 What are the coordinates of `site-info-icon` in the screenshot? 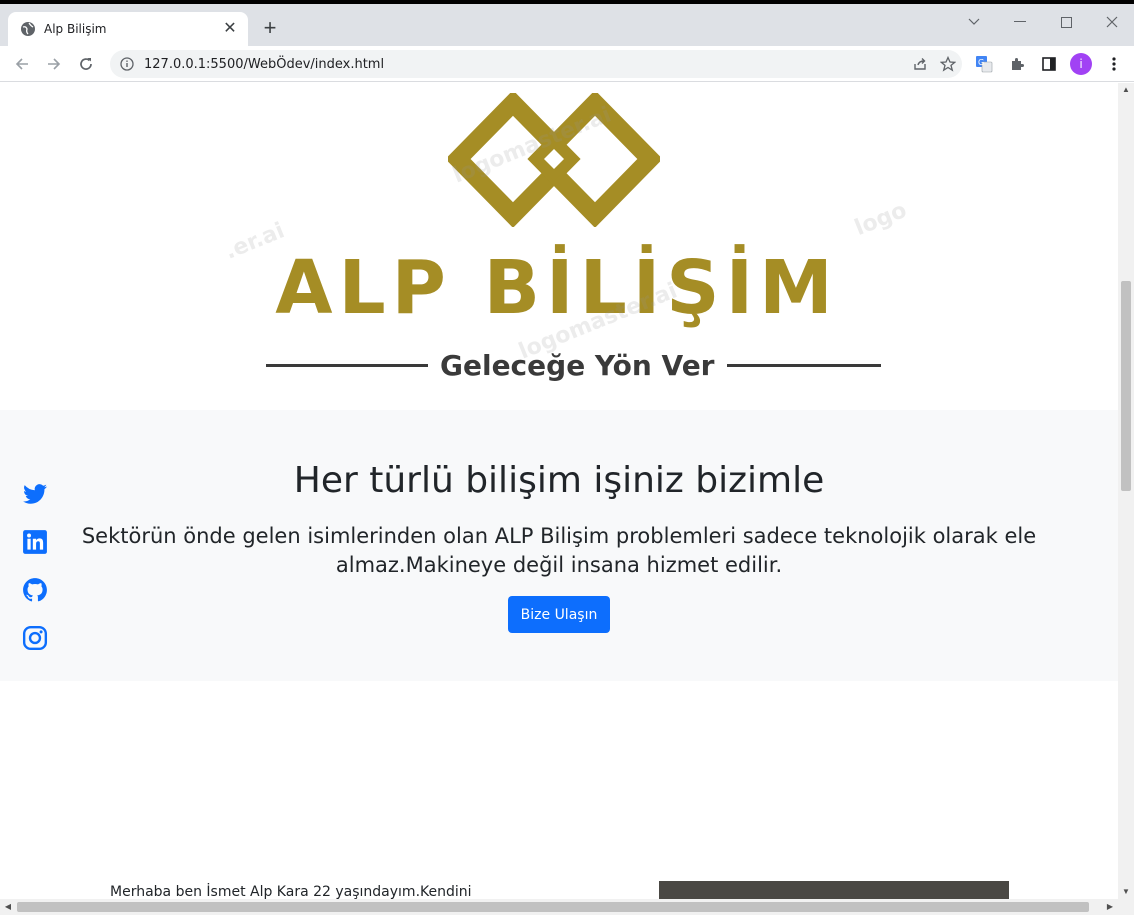 It's located at (127, 64).